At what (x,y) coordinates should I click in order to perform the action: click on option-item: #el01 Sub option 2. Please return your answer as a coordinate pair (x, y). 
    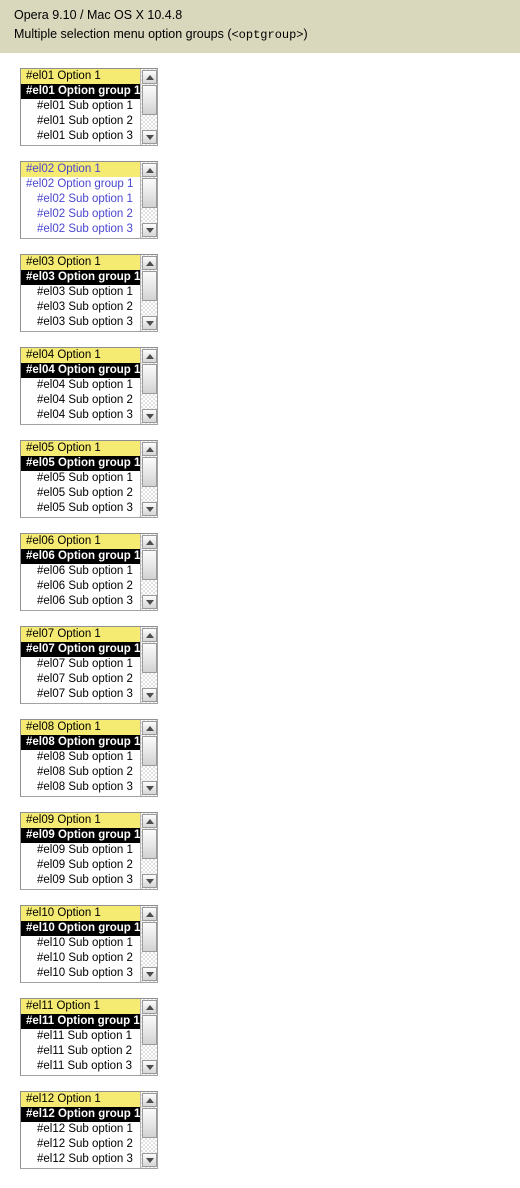
    Looking at the image, I should click on (80, 121).